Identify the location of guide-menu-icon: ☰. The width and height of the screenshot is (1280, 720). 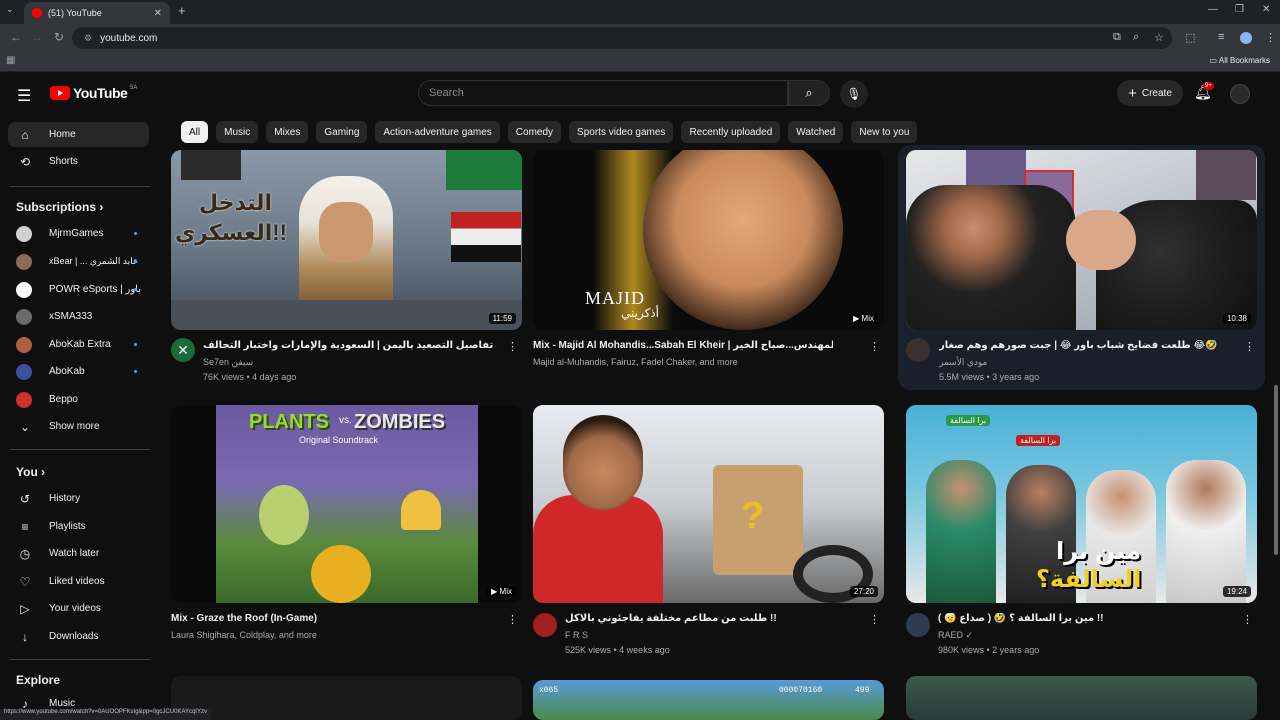
(24, 96).